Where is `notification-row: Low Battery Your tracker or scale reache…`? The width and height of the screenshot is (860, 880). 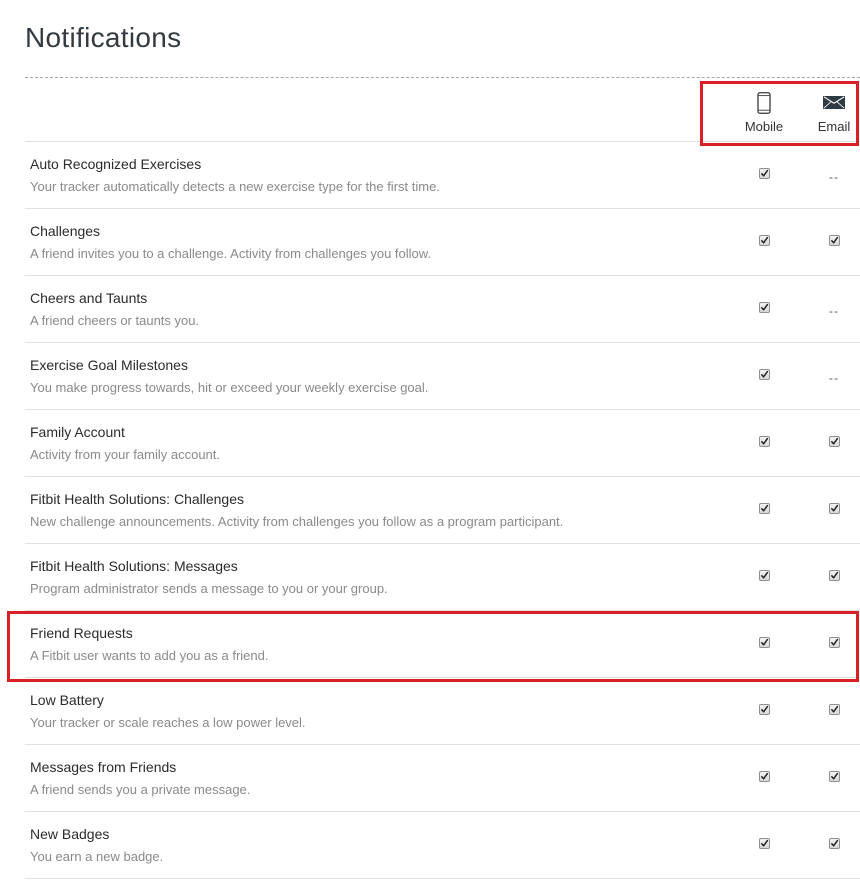
notification-row: Low Battery Your tracker or scale reache… is located at coordinates (442, 711).